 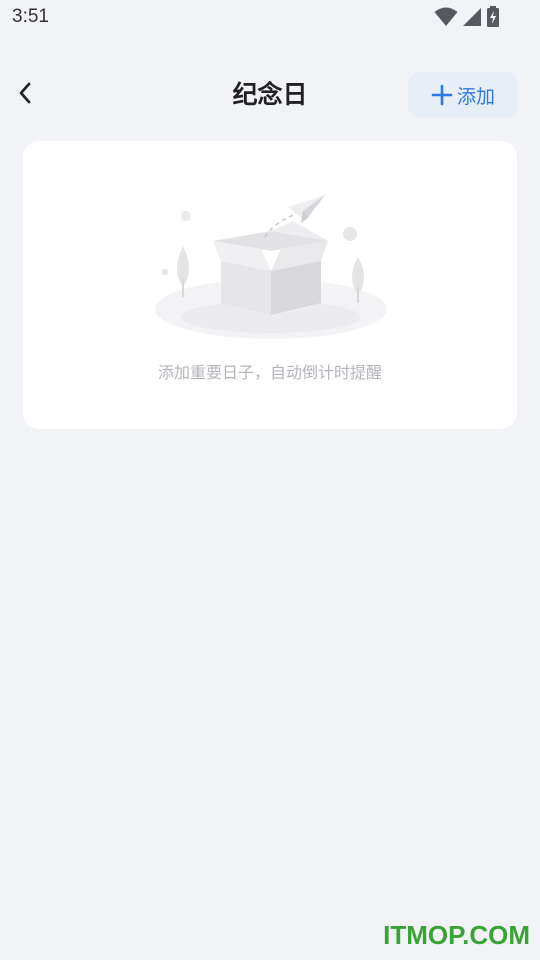 I want to click on add-button: 添加, so click(x=463, y=95).